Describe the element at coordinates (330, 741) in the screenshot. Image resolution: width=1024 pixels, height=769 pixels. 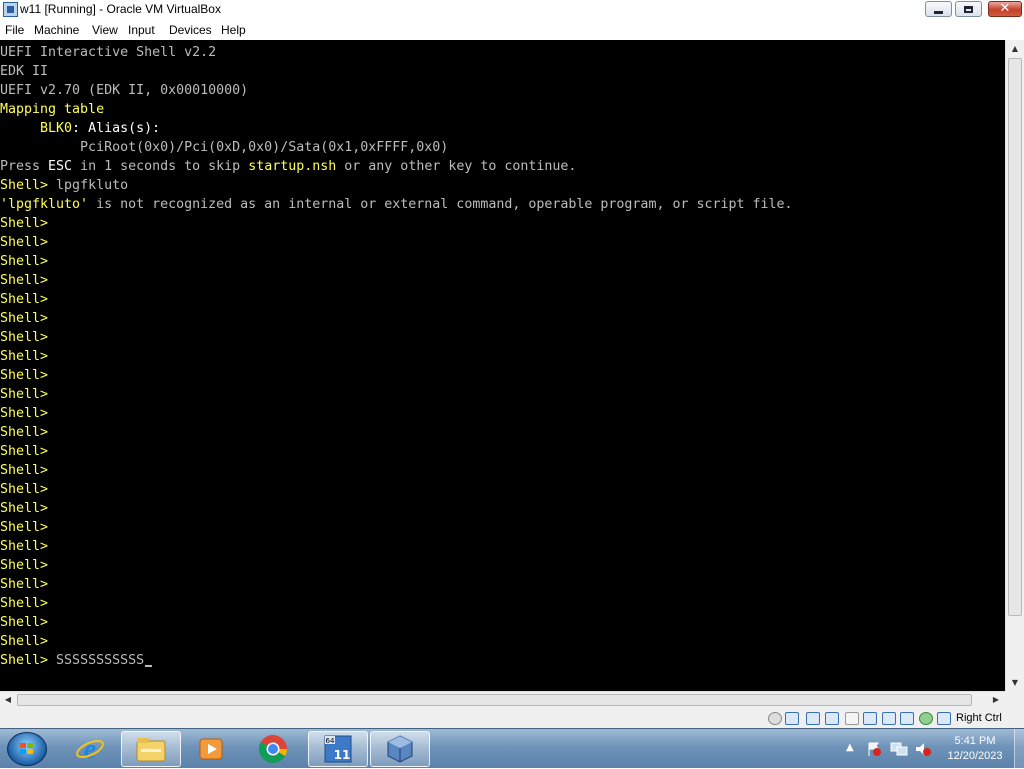
I see `svg-text: 64` at that location.